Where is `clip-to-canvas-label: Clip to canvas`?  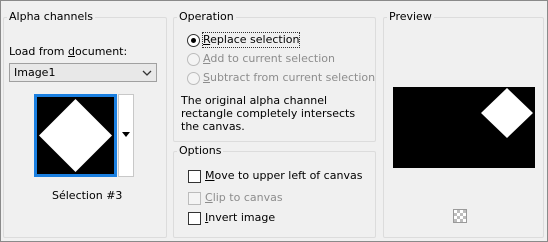 clip-to-canvas-label: Clip to canvas is located at coordinates (244, 198).